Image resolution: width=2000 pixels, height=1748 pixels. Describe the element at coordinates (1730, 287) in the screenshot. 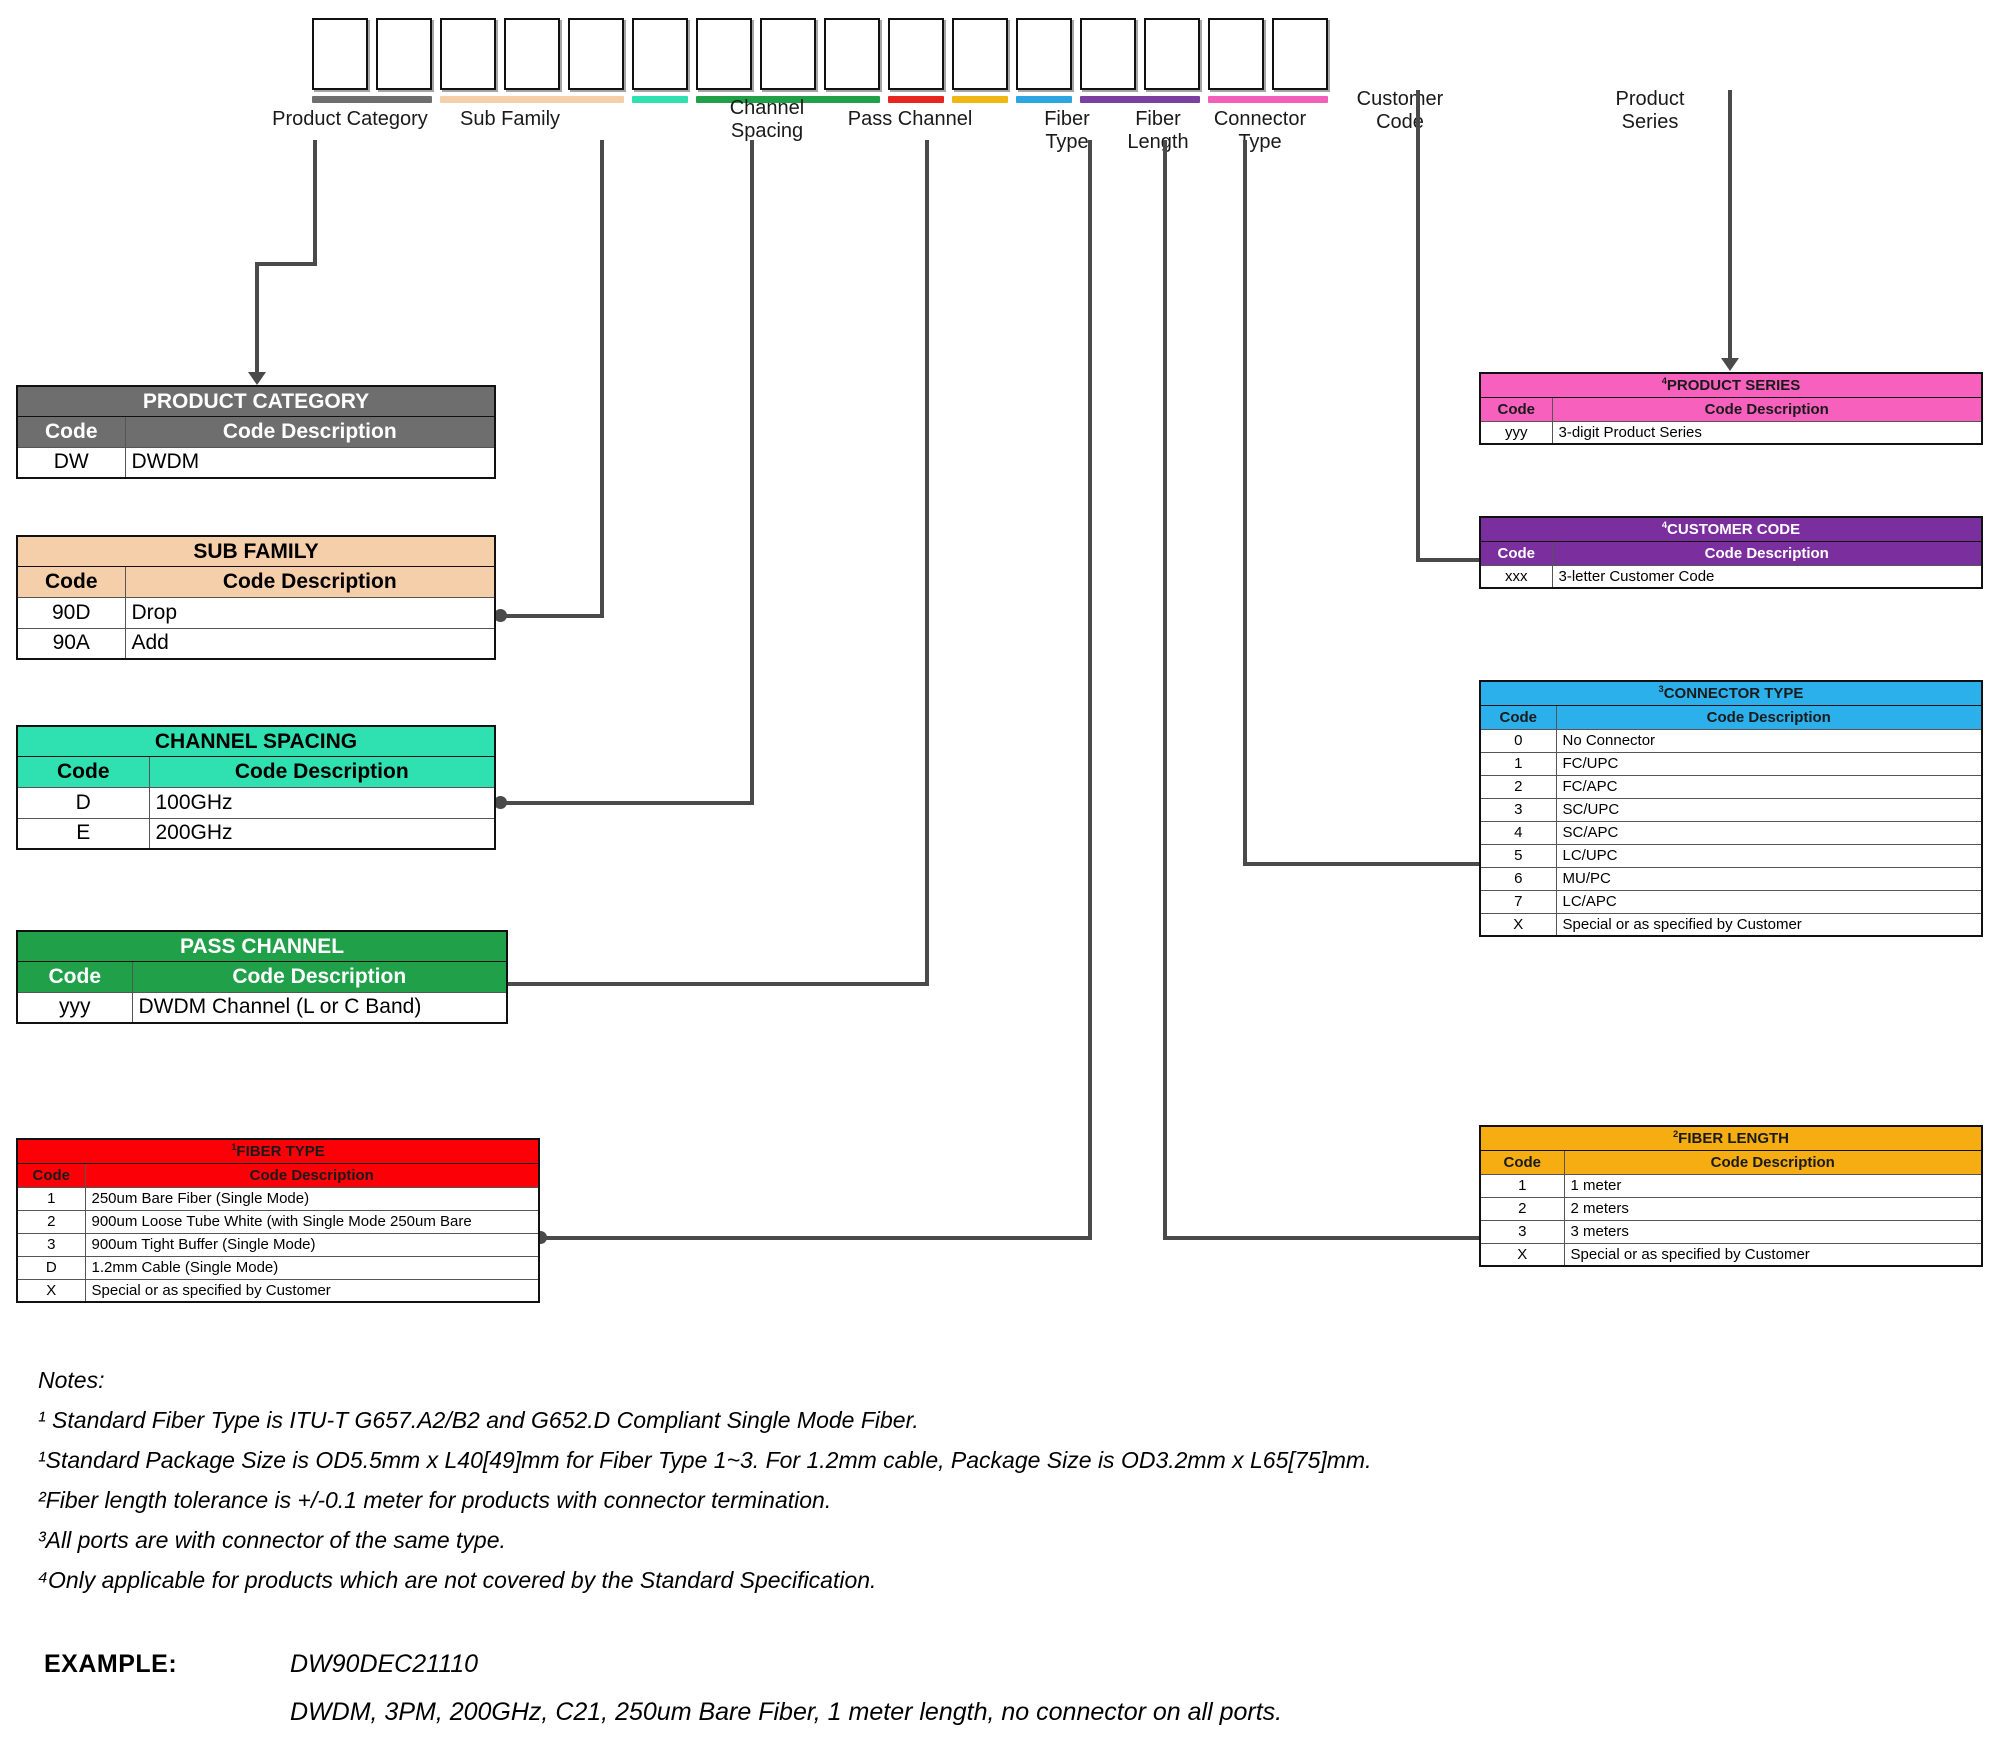

I see `leader-product-series-v2` at that location.